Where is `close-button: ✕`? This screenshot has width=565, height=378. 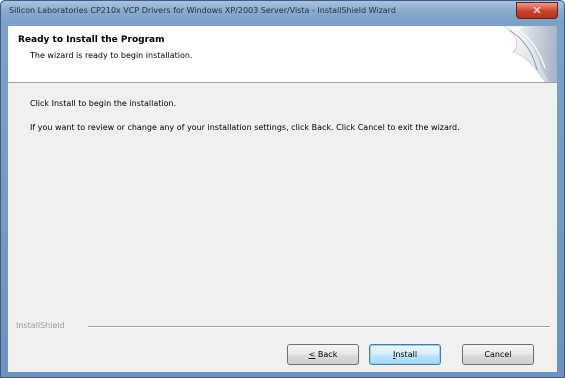
close-button: ✕ is located at coordinates (537, 10).